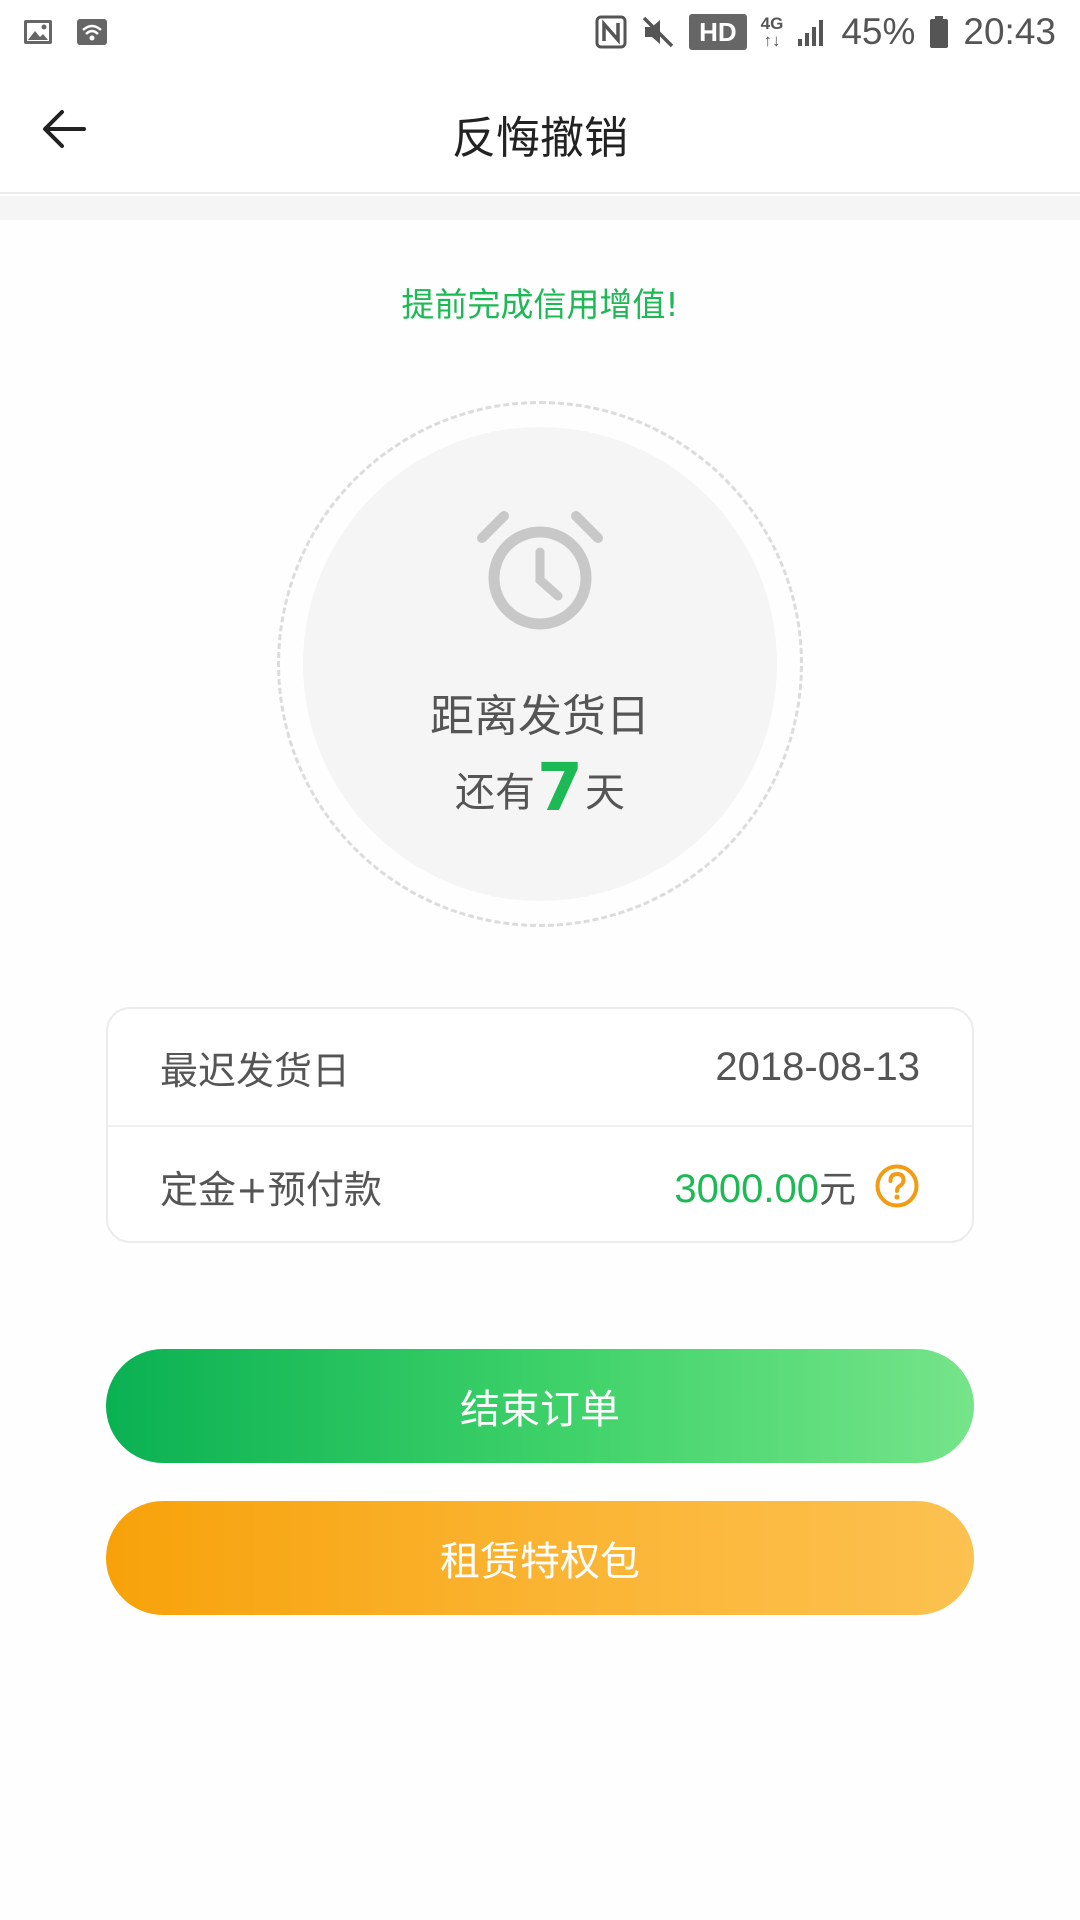 This screenshot has height=1920, width=1080. I want to click on alarm-clock-icon, so click(540, 570).